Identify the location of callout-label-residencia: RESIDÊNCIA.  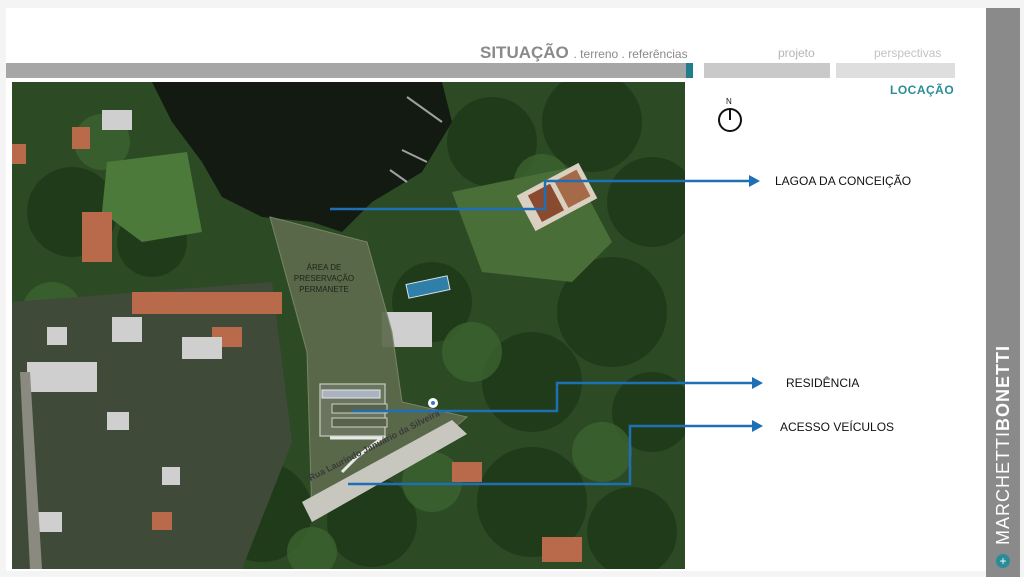
(823, 383).